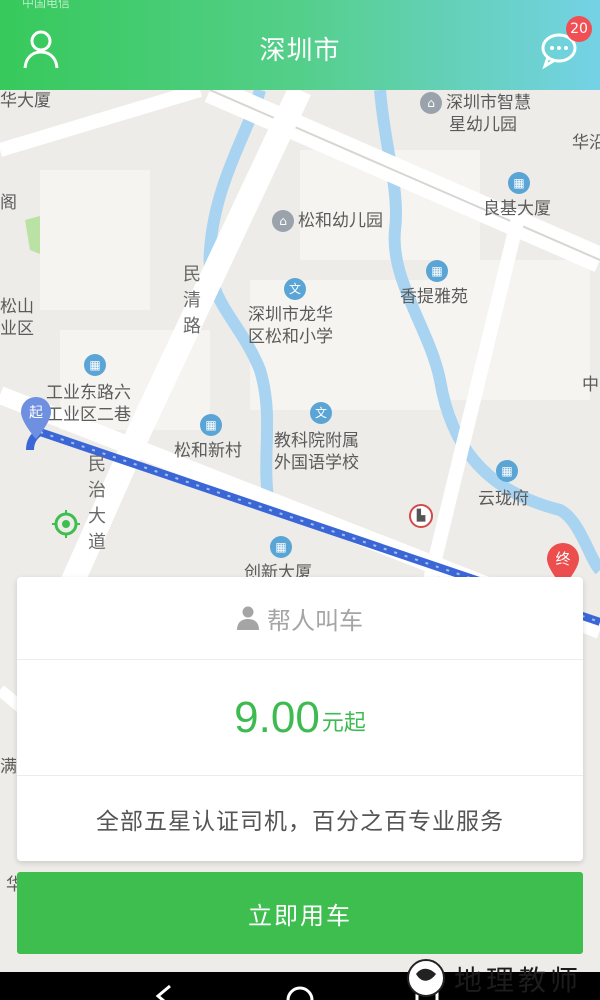 This screenshot has height=1000, width=600. What do you see at coordinates (316, 463) in the screenshot?
I see `poi-label: 外国语学校` at bounding box center [316, 463].